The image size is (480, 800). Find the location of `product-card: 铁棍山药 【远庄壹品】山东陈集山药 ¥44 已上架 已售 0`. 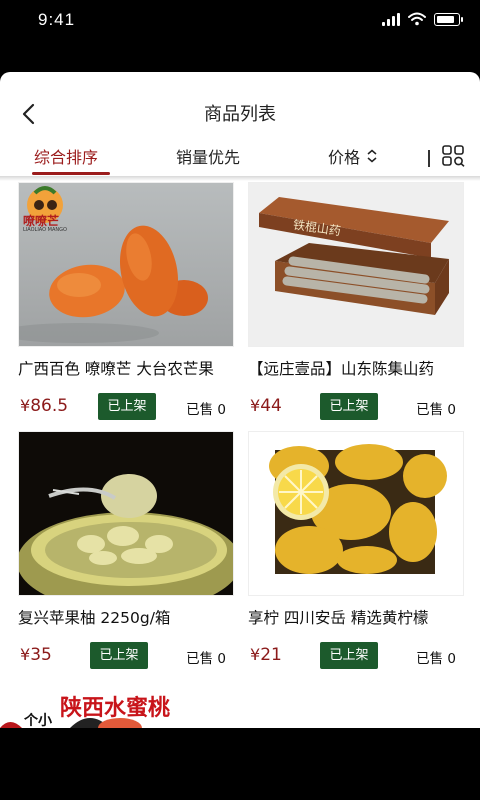

product-card: 铁棍山药 【远庄壹品】山东陈集山药 ¥44 已上架 已售 0 is located at coordinates (356, 302).